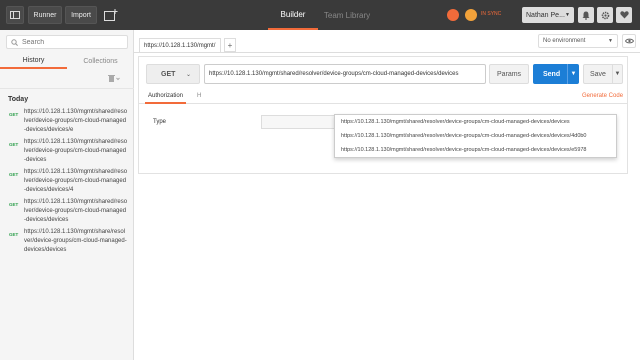 Image resolution: width=640 pixels, height=360 pixels. I want to click on send-button: Send ▼, so click(556, 74).